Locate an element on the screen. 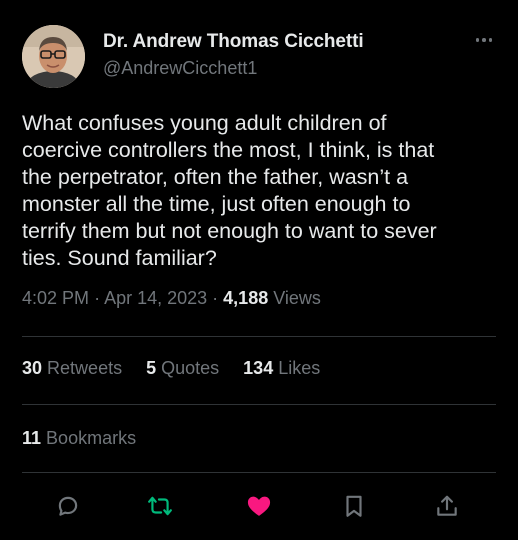 The height and width of the screenshot is (540, 518). quotes-stat: 5 Quotes is located at coordinates (182, 368).